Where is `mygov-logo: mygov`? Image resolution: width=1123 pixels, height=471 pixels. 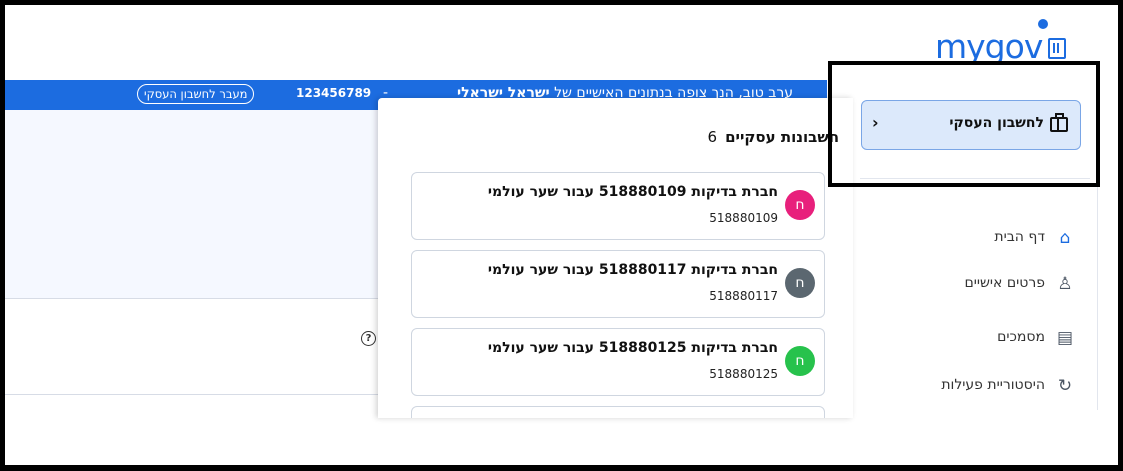
mygov-logo: mygov is located at coordinates (1001, 42).